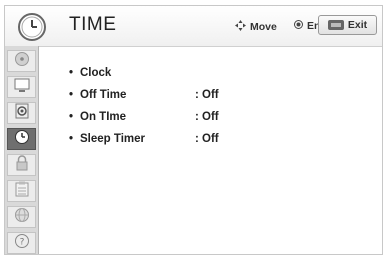  What do you see at coordinates (103, 95) in the screenshot?
I see `menu-item-label: Off Time` at bounding box center [103, 95].